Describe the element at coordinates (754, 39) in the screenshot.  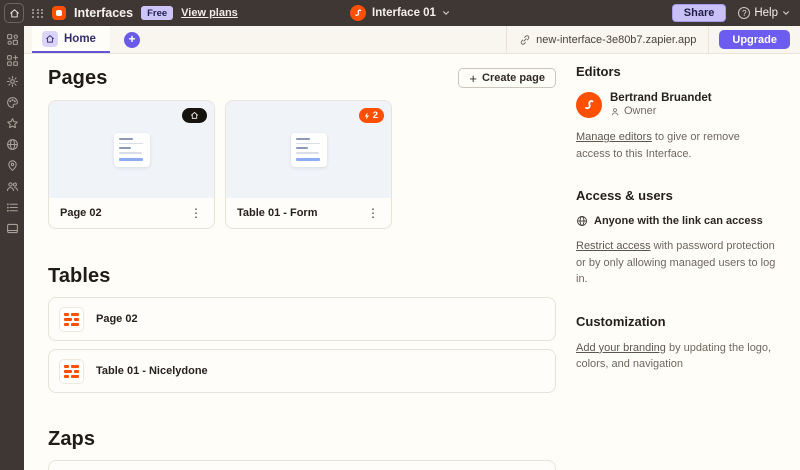
I see `upgrade-button: Upgrade` at that location.